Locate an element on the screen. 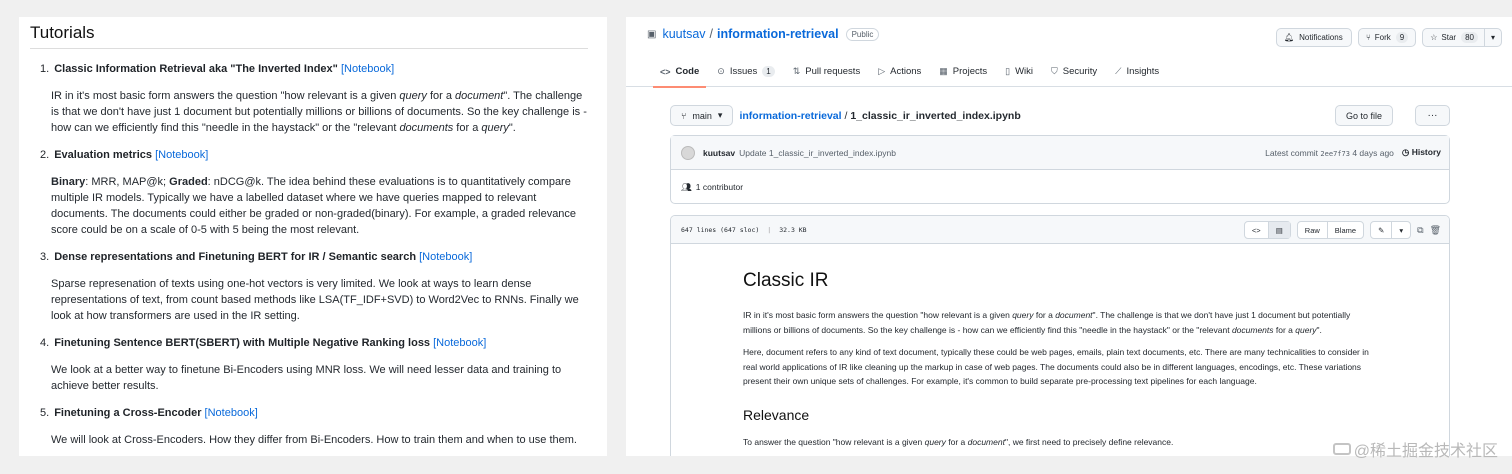 The height and width of the screenshot is (474, 1512). breadcrumb-repo-link: information-retrieval is located at coordinates (790, 116).